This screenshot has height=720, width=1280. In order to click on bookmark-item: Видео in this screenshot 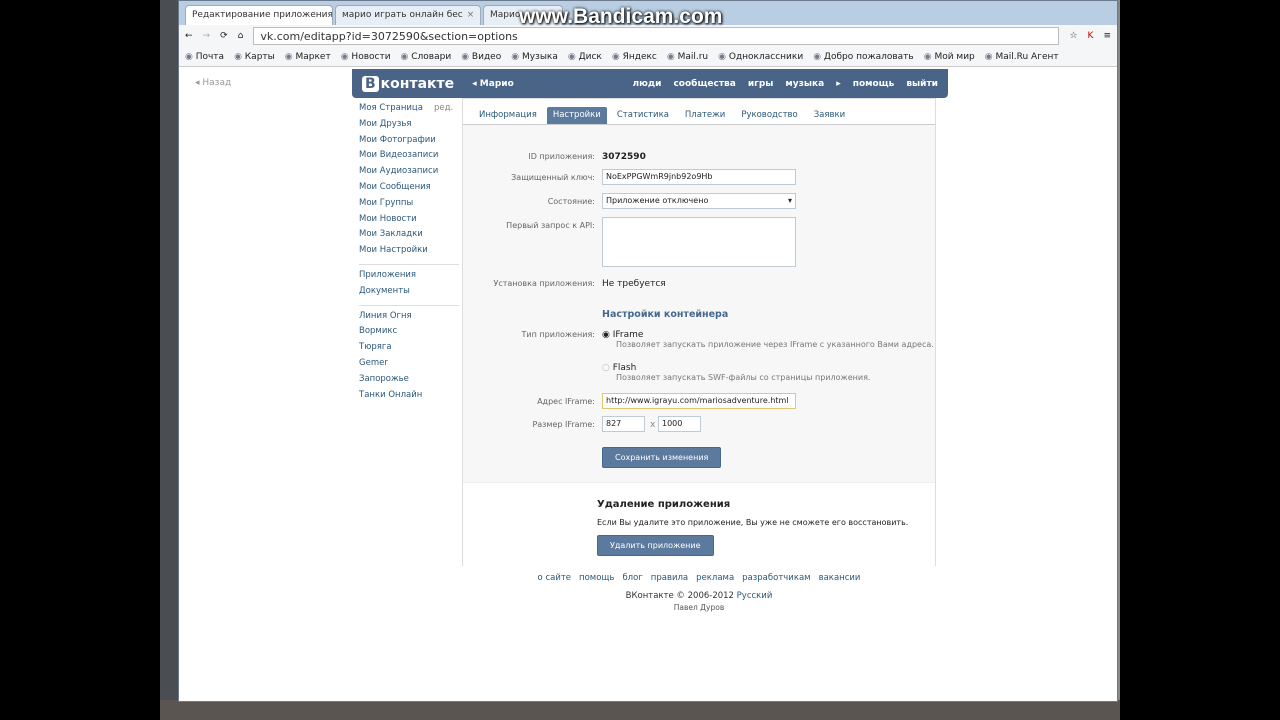, I will do `click(481, 57)`.